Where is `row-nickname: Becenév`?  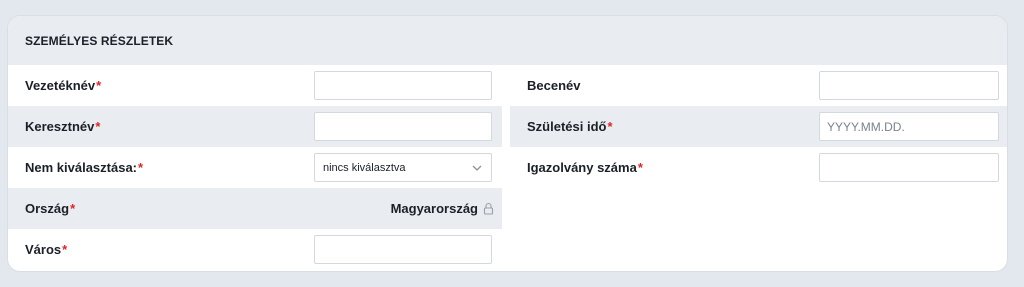
row-nickname: Becenév is located at coordinates (758, 85).